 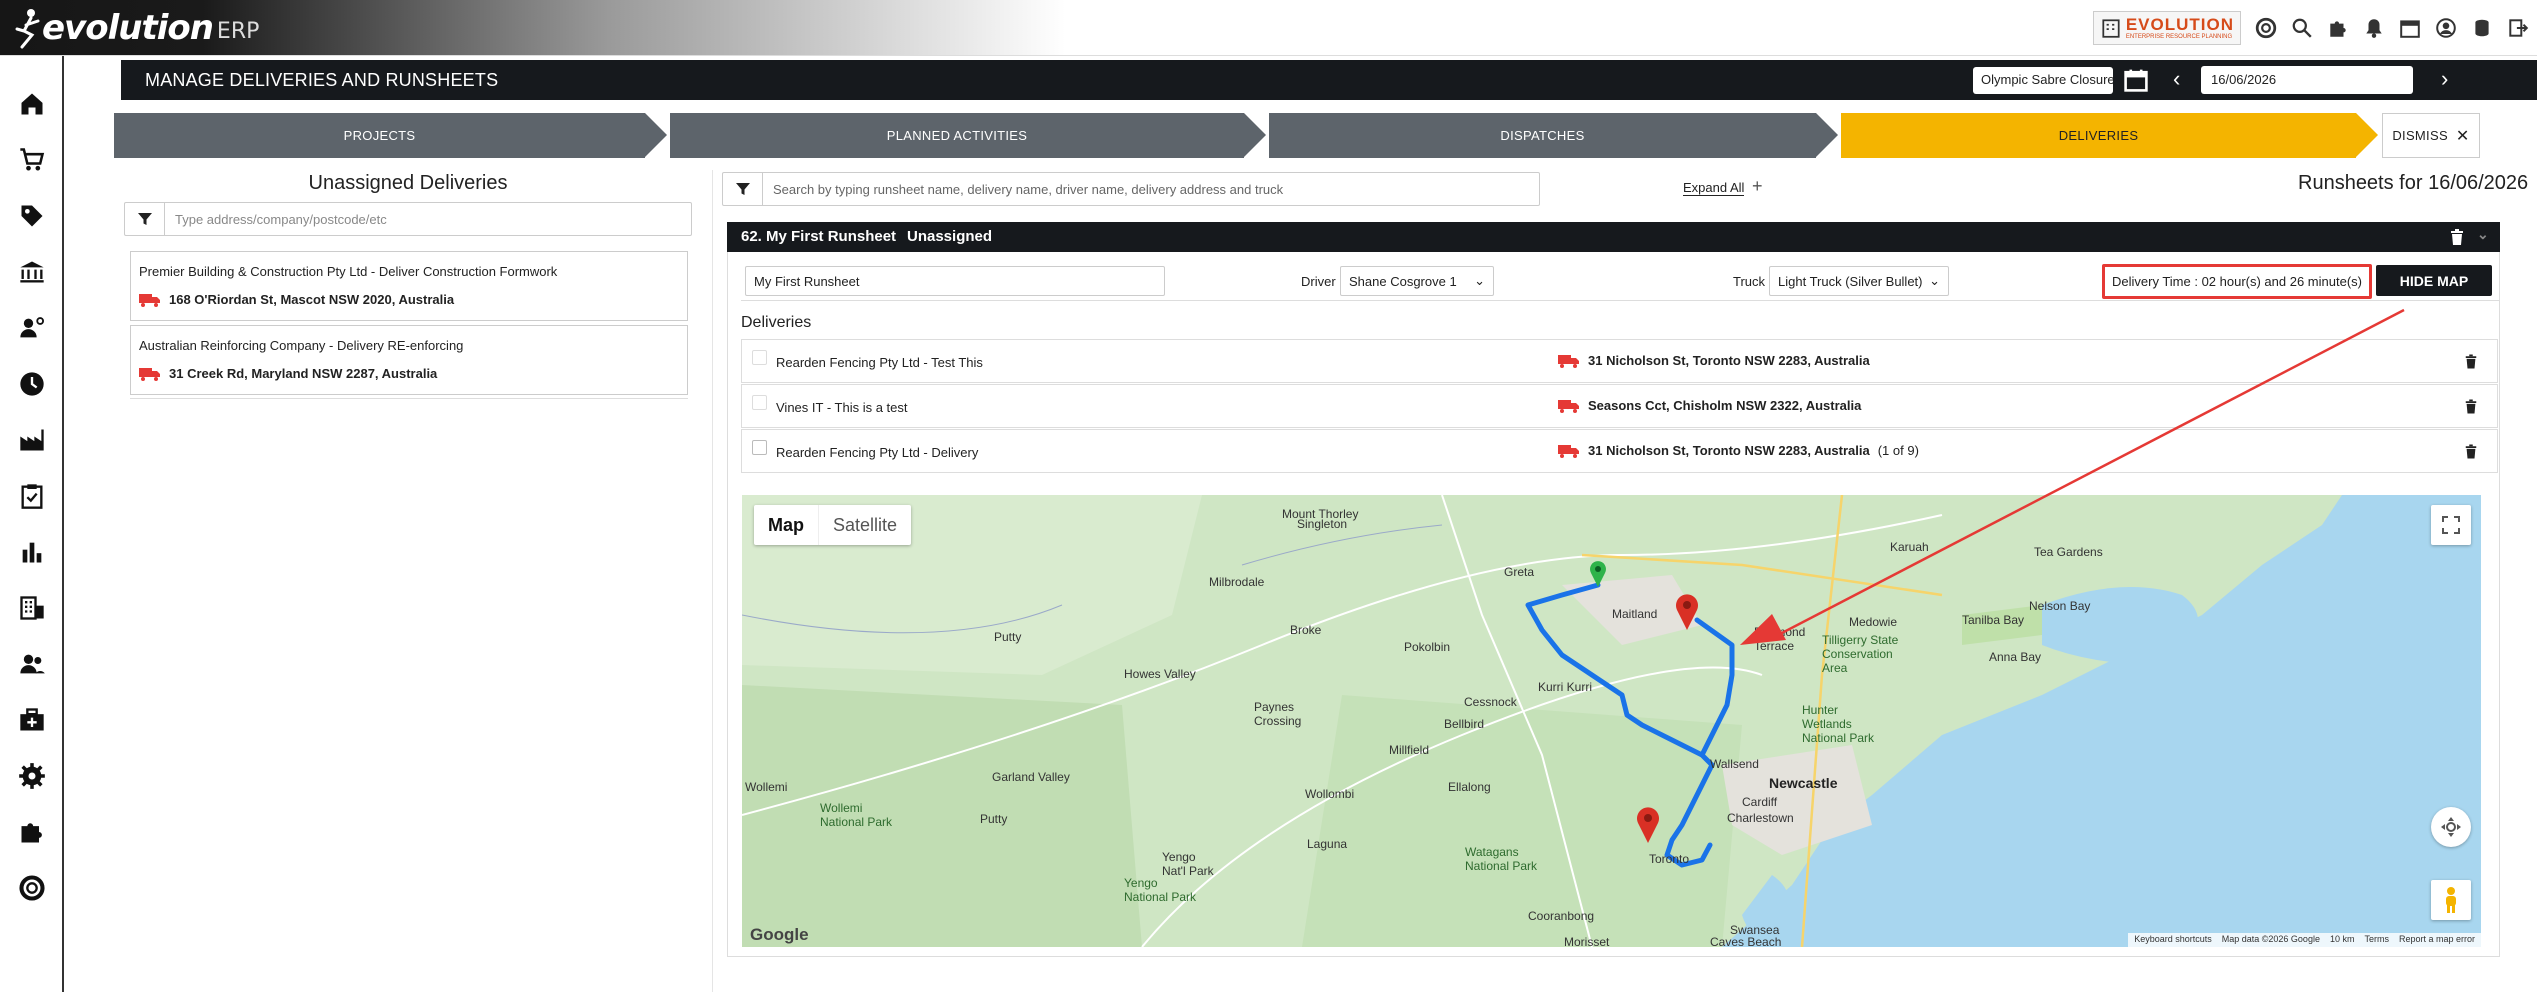 I want to click on expand-all-link: Expand All, so click(x=1714, y=188).